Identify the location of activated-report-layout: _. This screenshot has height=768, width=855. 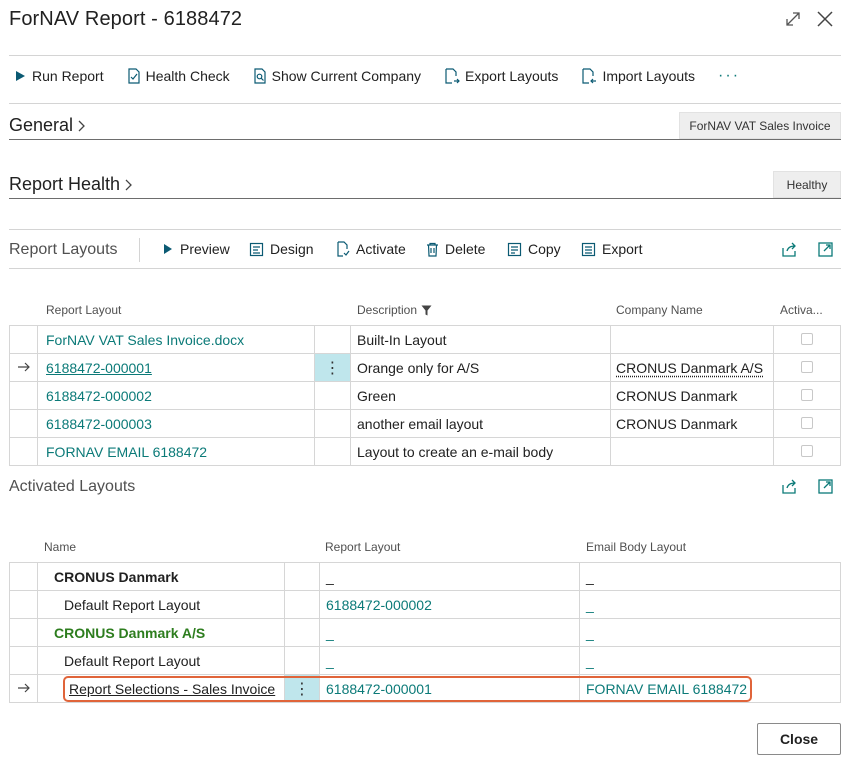
(330, 577).